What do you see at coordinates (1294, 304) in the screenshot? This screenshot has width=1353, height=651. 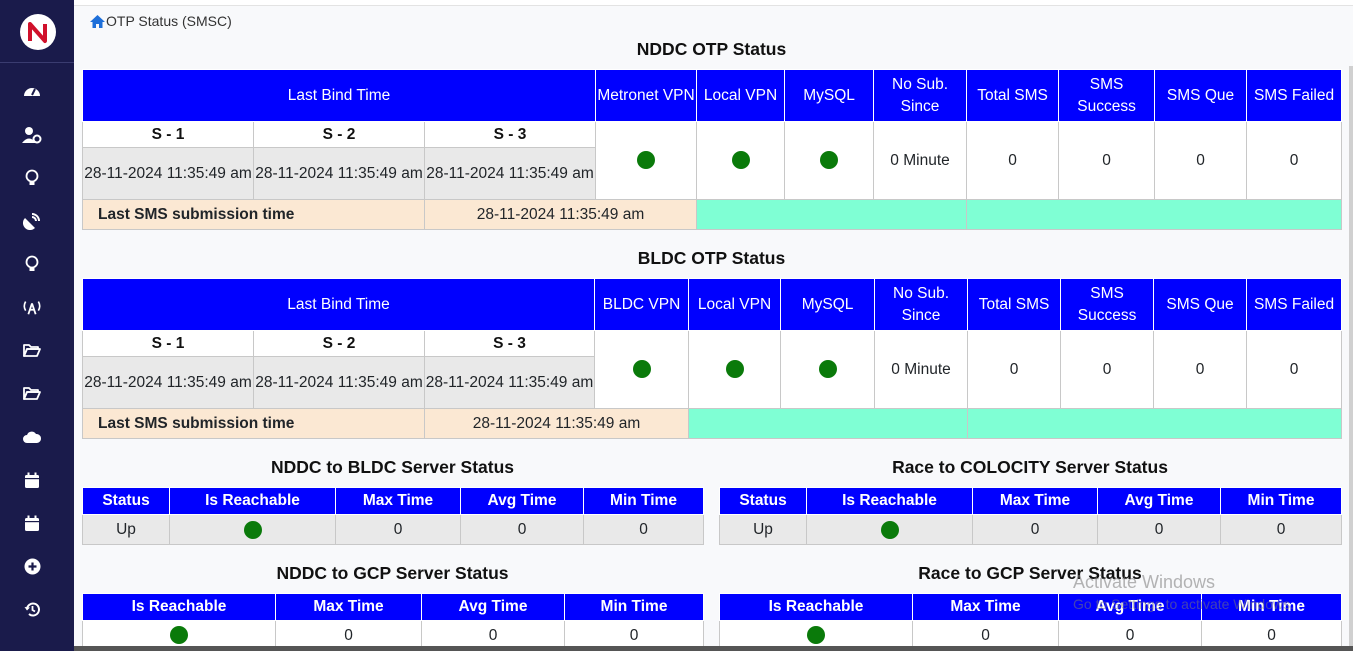 I see `header-sms-failed: SMS Failed` at bounding box center [1294, 304].